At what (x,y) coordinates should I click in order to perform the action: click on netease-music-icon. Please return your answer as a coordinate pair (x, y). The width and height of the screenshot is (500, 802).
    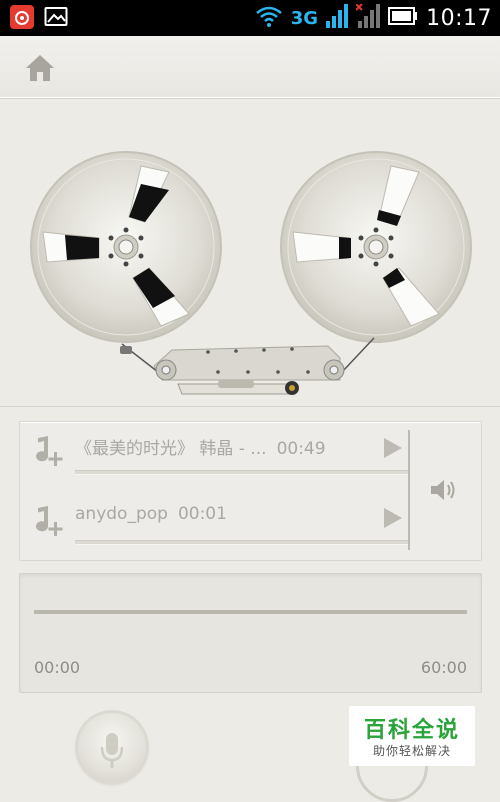
    Looking at the image, I should click on (22, 19).